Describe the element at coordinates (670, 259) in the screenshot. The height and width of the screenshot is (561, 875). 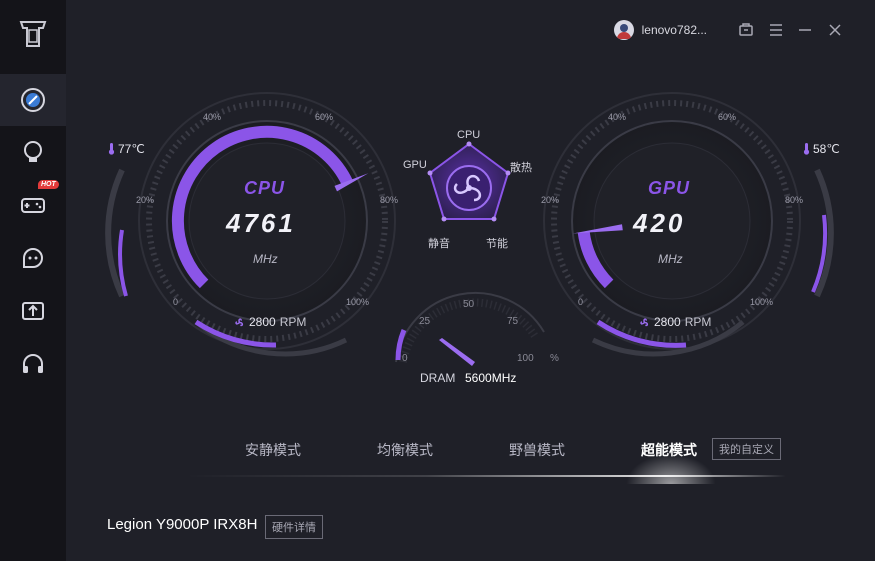
I see `gpu-frequency-unit: MHz` at that location.